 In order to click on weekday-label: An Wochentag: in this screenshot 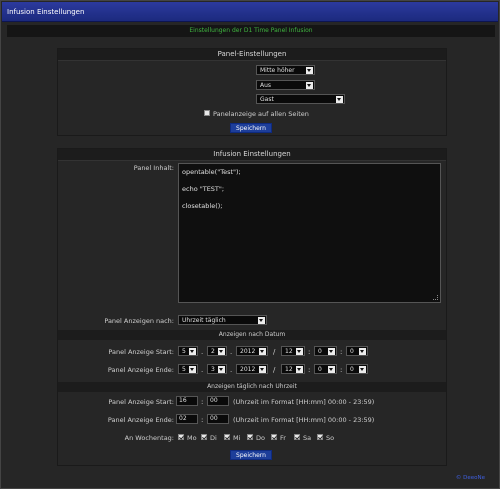, I will do `click(149, 438)`.